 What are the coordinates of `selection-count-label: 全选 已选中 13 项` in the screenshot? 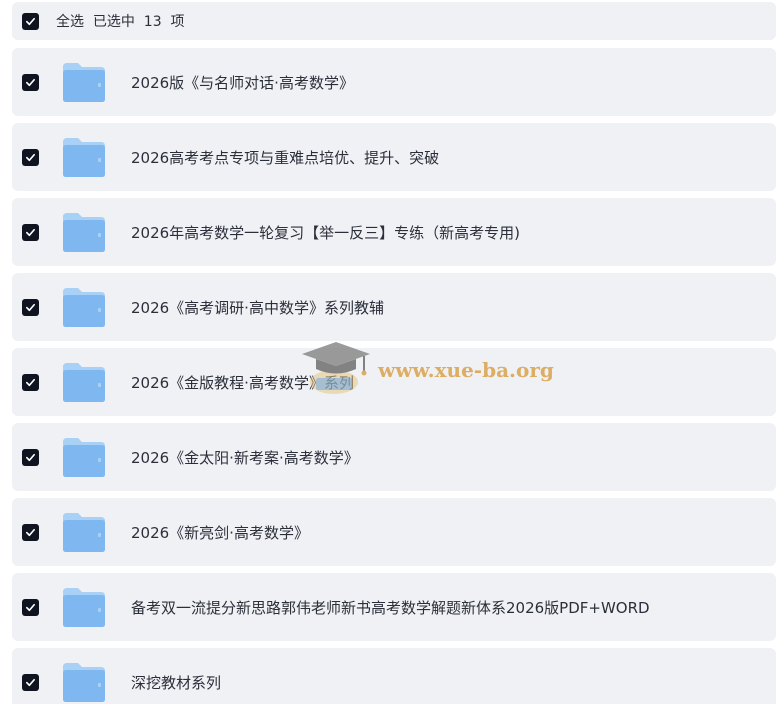 It's located at (120, 22).